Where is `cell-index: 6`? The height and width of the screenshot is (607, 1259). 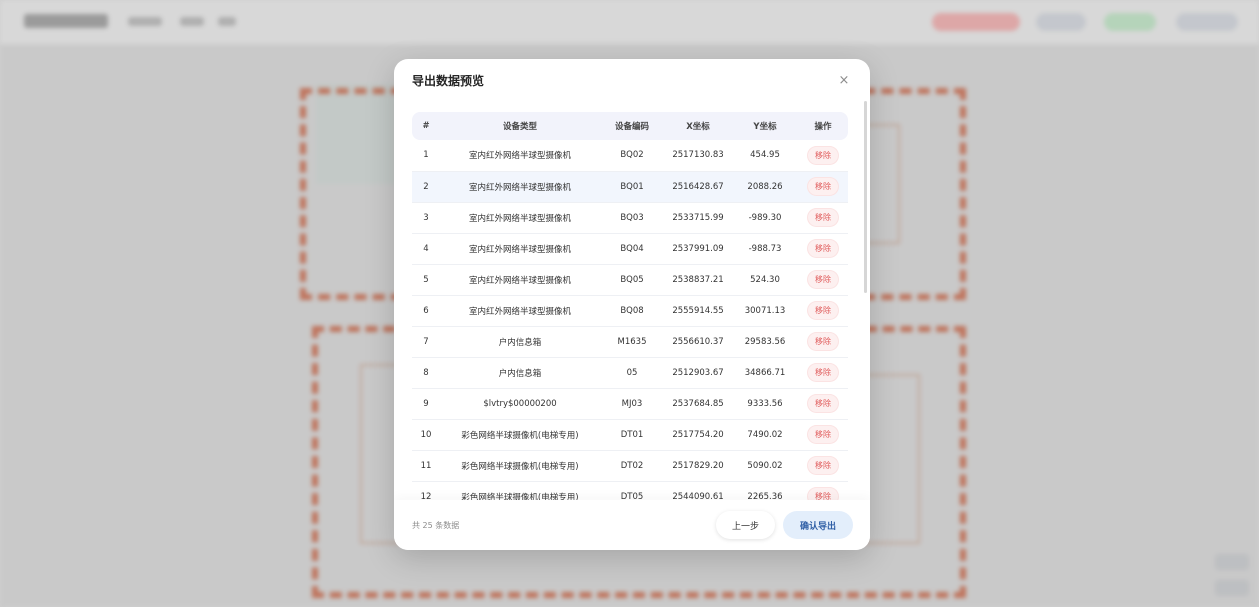
cell-index: 6 is located at coordinates (426, 311).